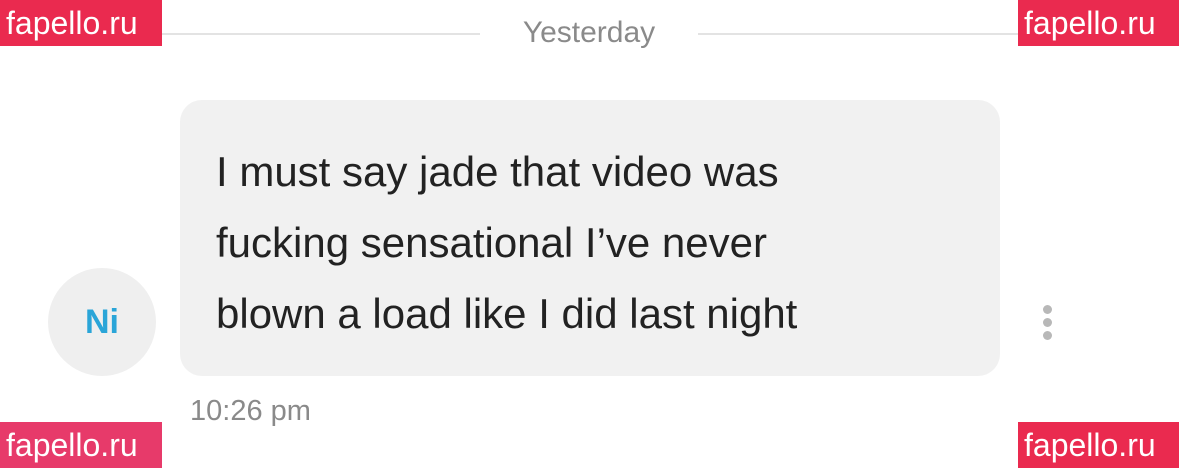 The height and width of the screenshot is (468, 1179). Describe the element at coordinates (491, 242) in the screenshot. I see `message-text-line: fucking sensational I’ve never` at that location.